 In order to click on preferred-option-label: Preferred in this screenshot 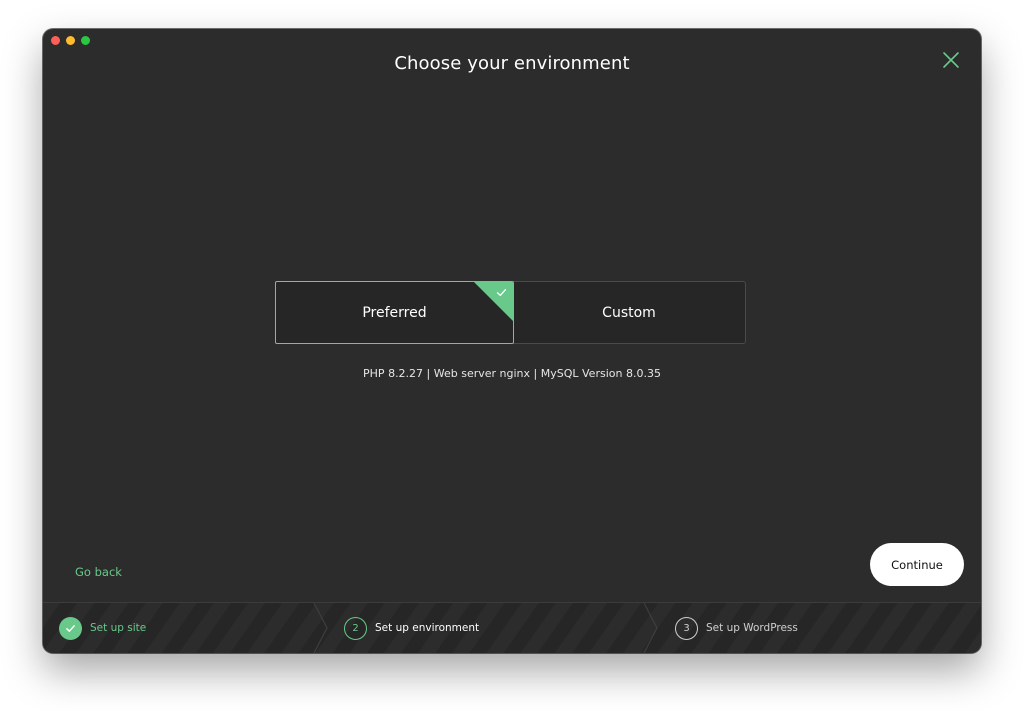, I will do `click(394, 312)`.